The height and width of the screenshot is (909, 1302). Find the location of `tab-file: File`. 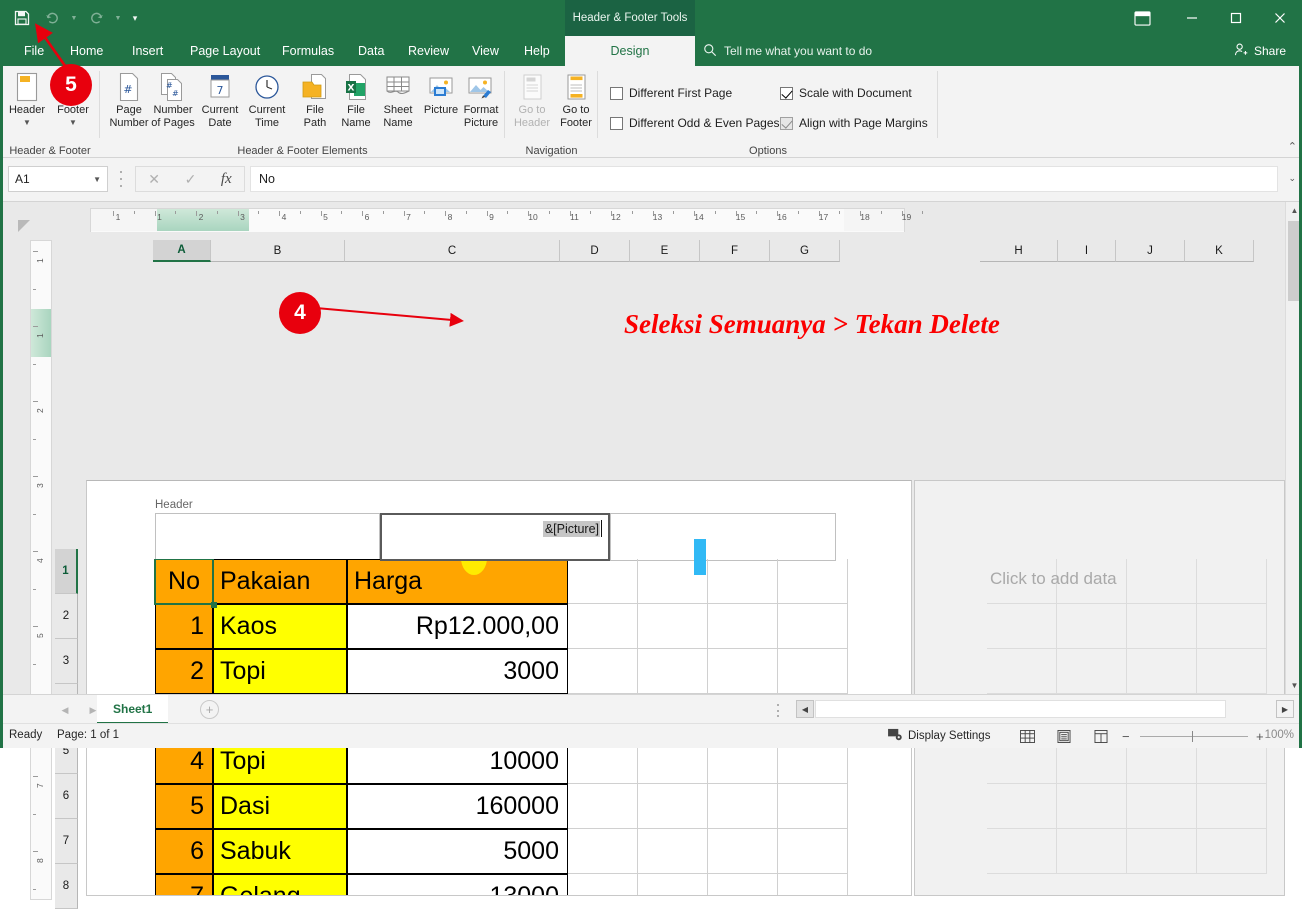

tab-file: File is located at coordinates (34, 51).